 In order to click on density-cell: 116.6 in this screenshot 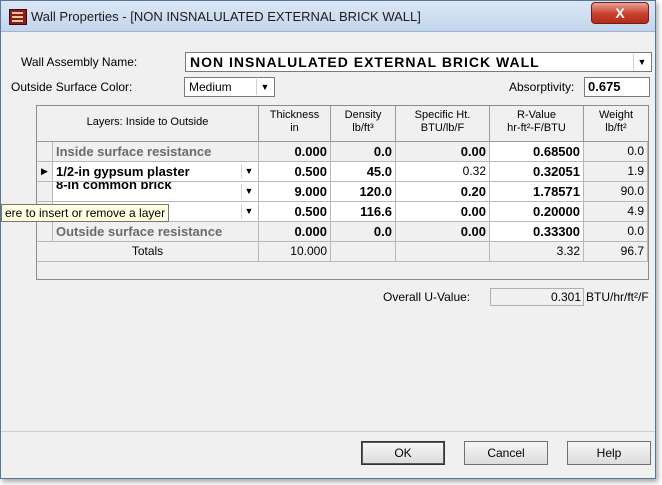, I will do `click(363, 212)`.